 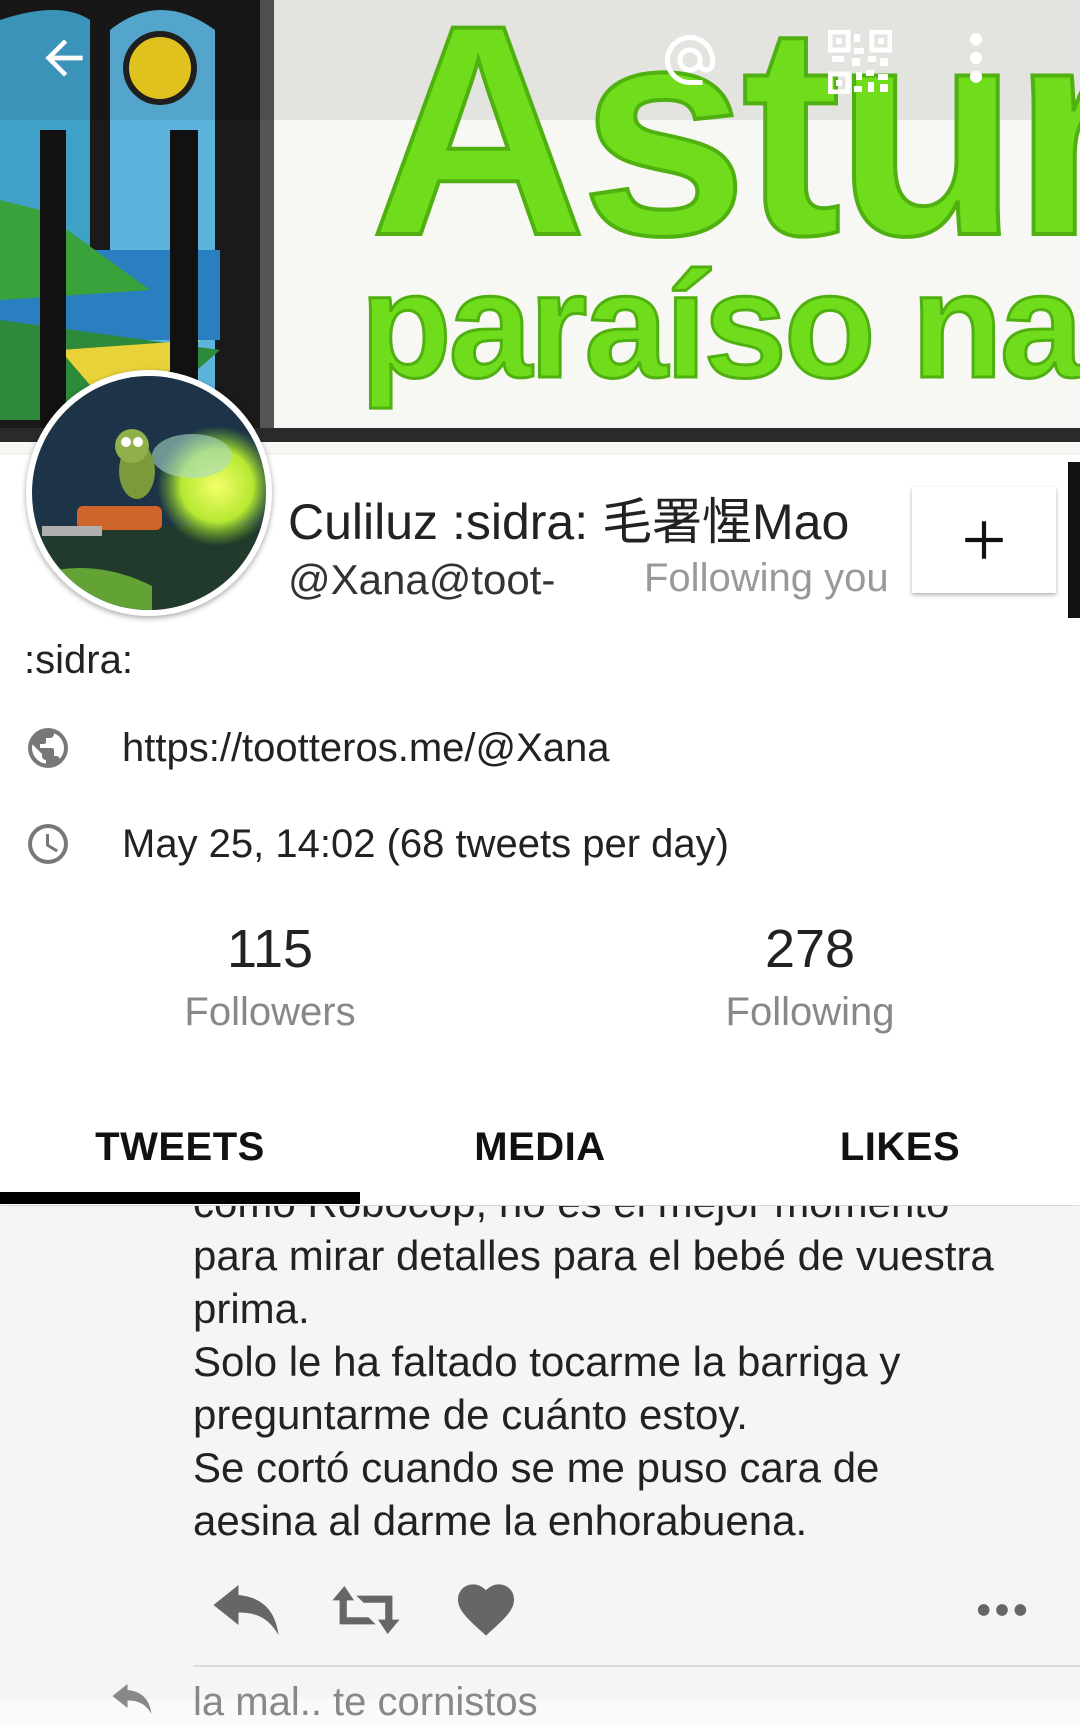 I want to click on retweet-button, so click(x=366, y=1610).